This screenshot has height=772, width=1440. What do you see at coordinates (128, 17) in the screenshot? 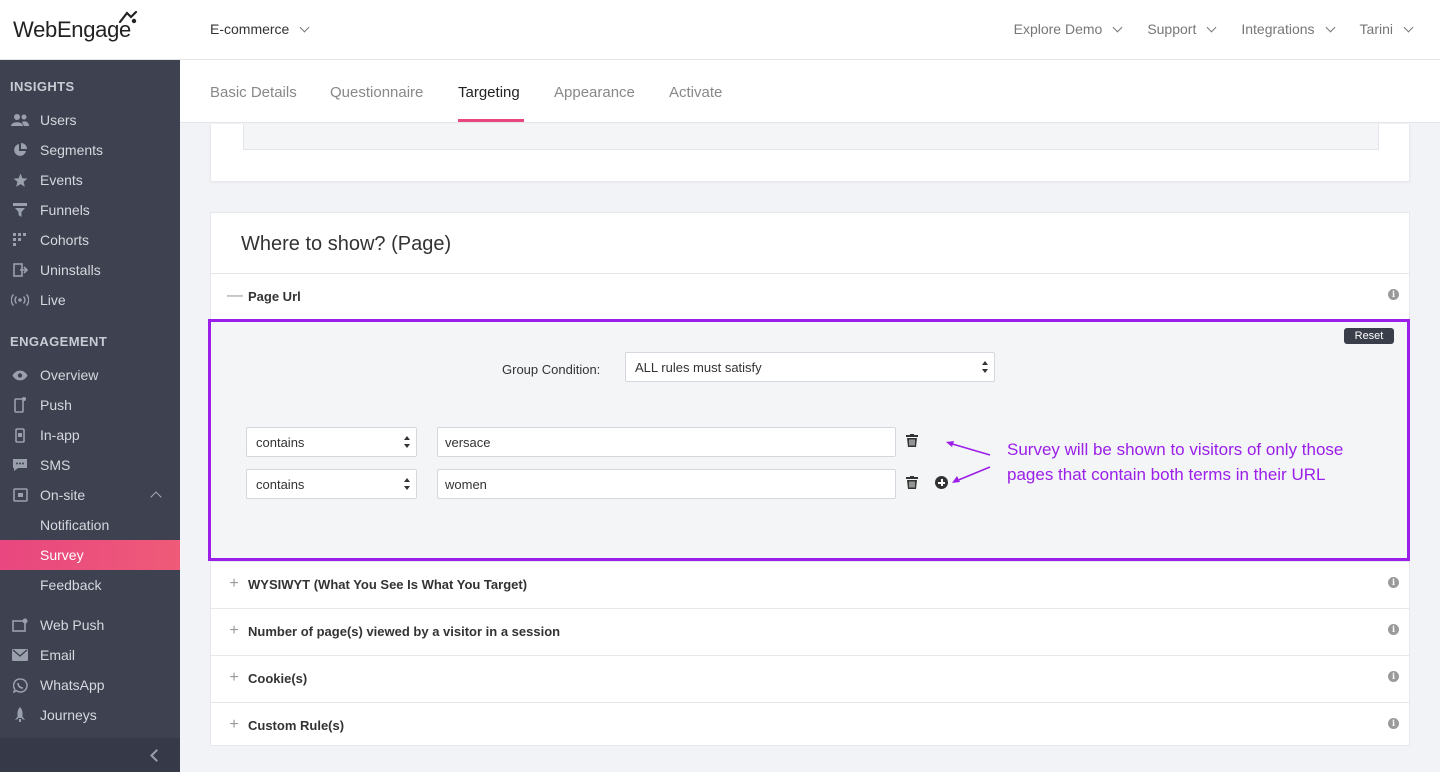
I see `logo-hat-icon` at bounding box center [128, 17].